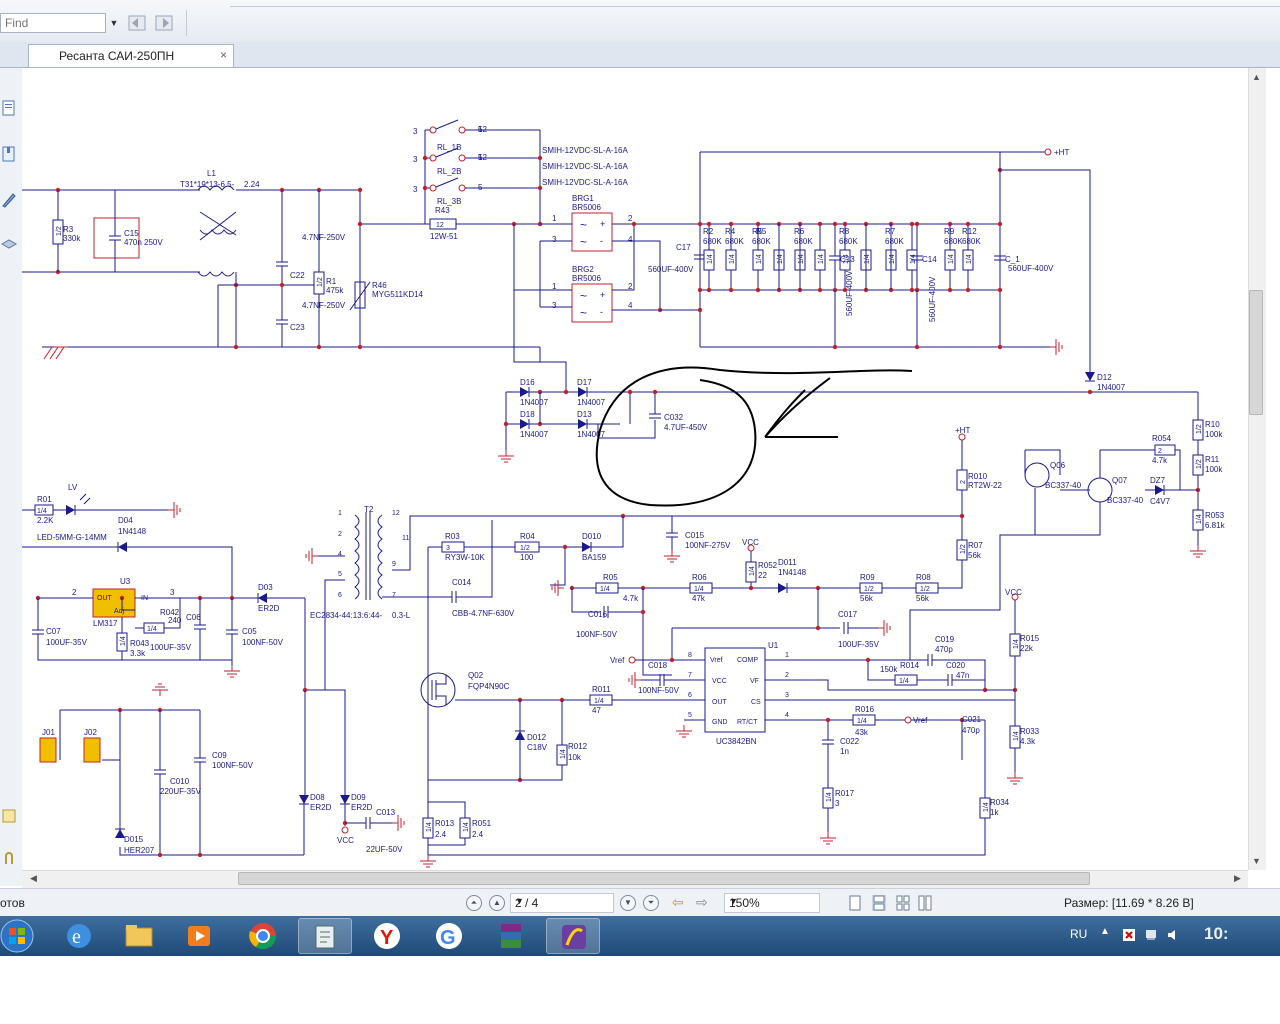  I want to click on facing-view-icon, so click(903, 903).